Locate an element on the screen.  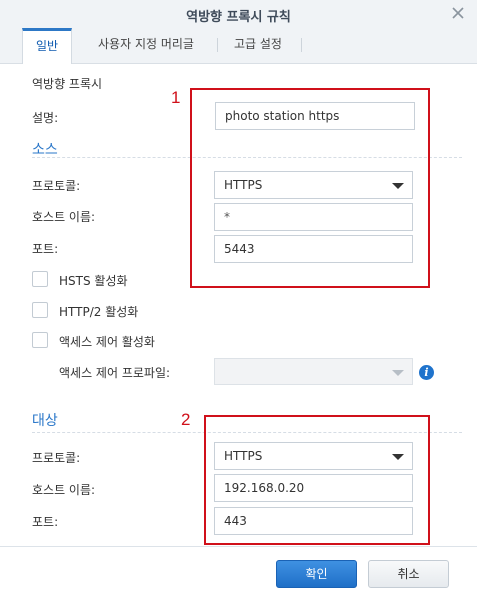
source-protocol-label: 프로토콜: is located at coordinates (56, 186).